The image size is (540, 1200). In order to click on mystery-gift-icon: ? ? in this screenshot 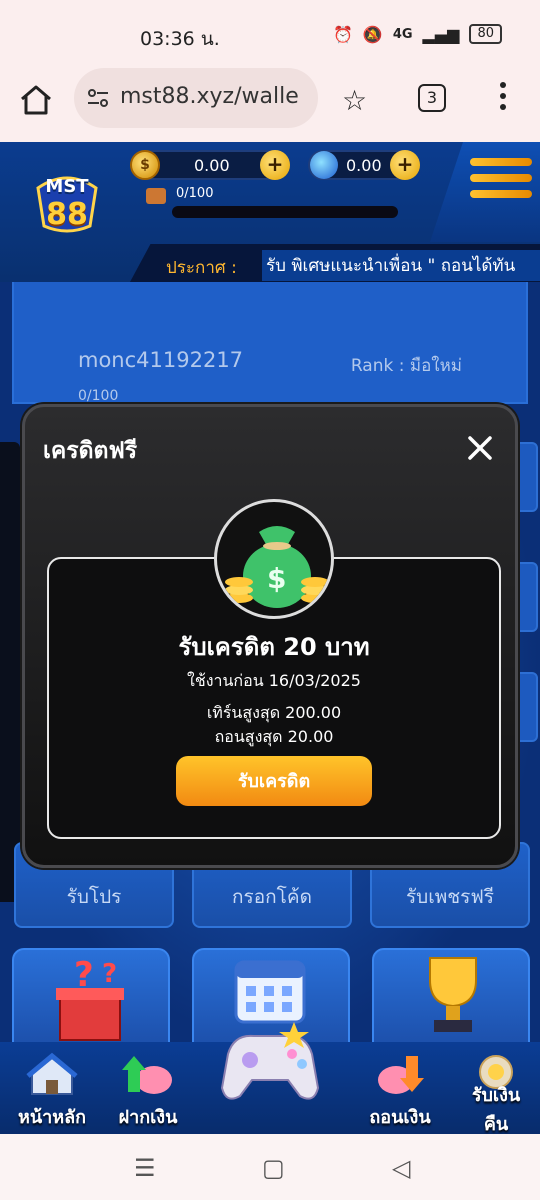, I will do `click(90, 998)`.